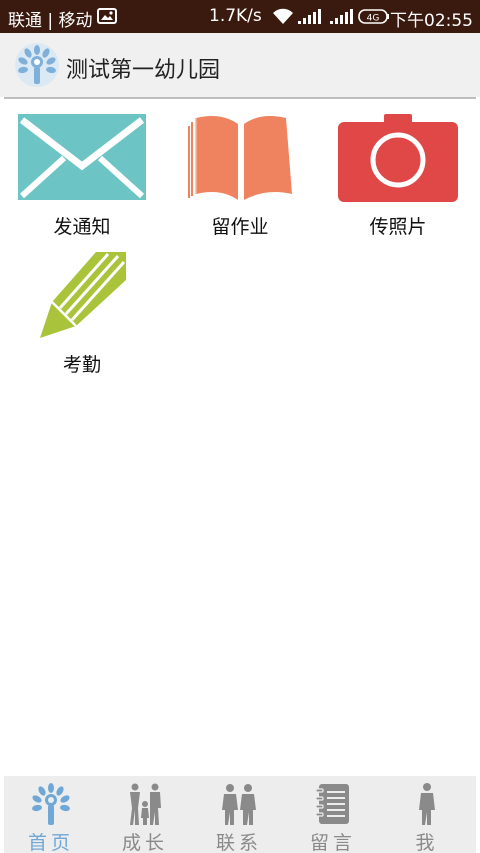 The image size is (480, 853). What do you see at coordinates (145, 804) in the screenshot?
I see `family-icon` at bounding box center [145, 804].